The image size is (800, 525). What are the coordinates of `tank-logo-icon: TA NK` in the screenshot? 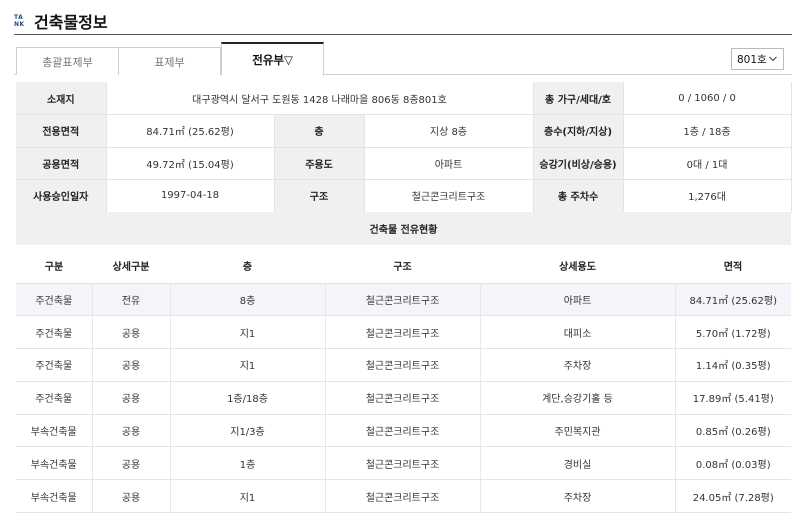 It's located at (21, 21).